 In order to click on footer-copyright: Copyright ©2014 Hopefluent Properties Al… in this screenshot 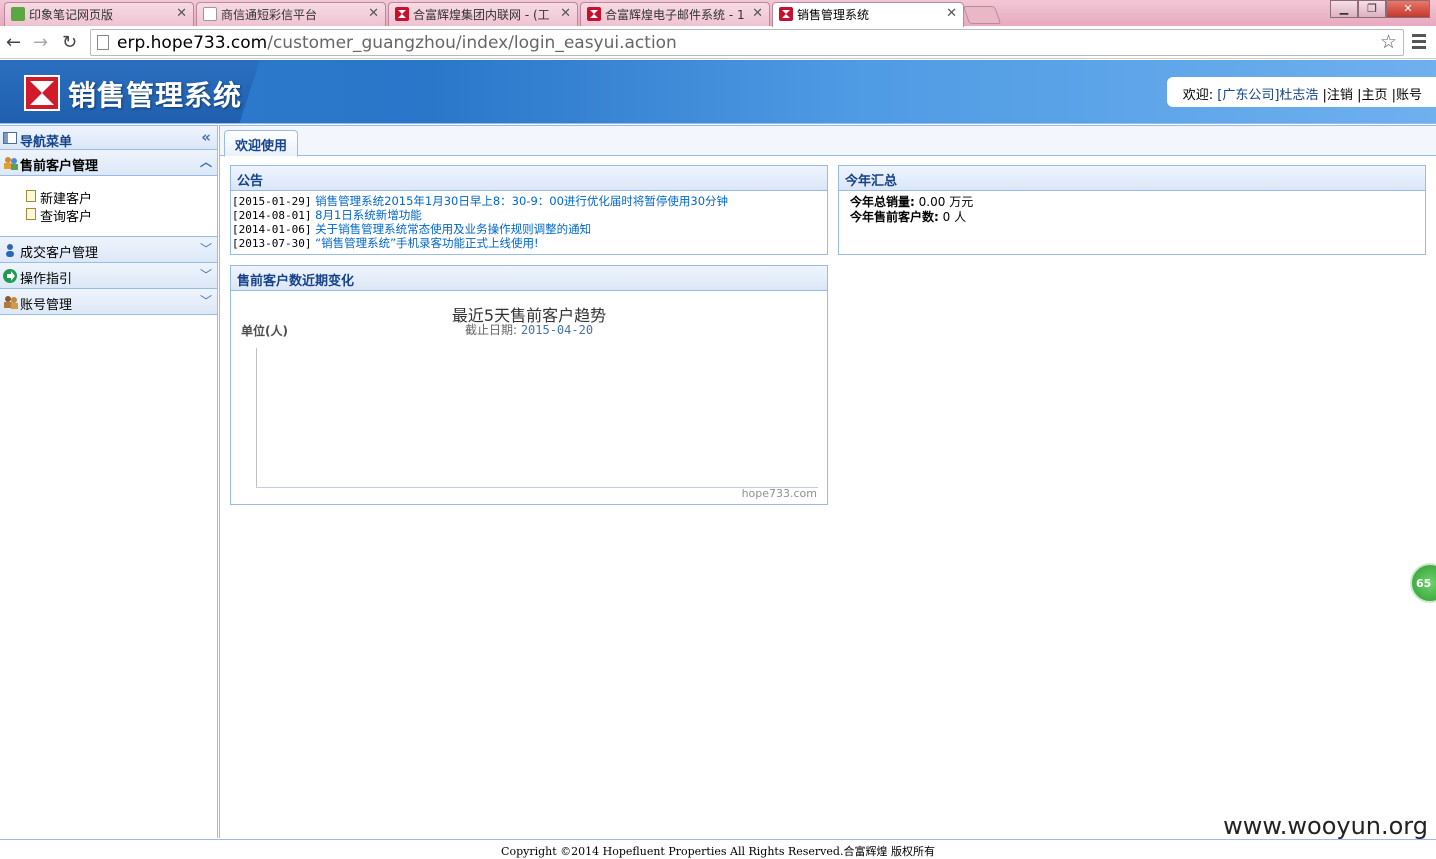, I will do `click(718, 848)`.